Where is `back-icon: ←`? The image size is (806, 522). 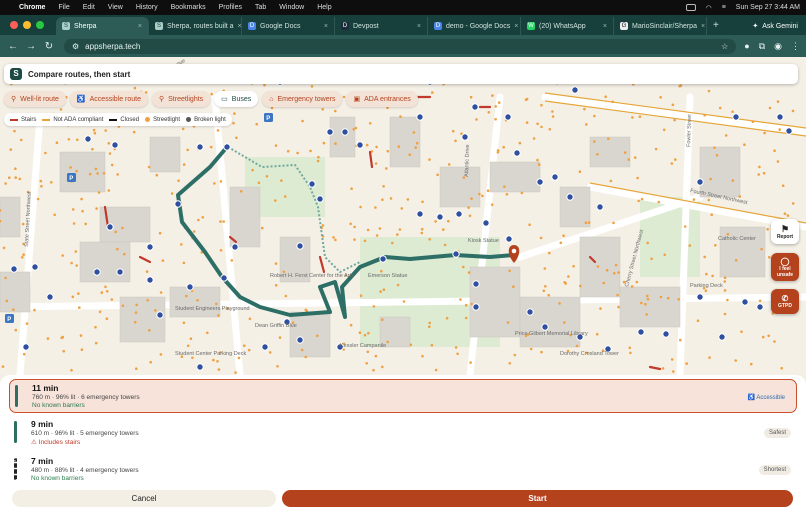 back-icon: ← is located at coordinates (13, 46).